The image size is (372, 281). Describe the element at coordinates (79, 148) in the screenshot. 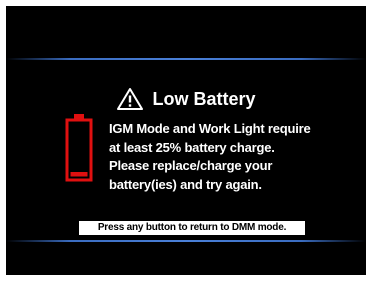

I see `battery-empty-icon` at that location.